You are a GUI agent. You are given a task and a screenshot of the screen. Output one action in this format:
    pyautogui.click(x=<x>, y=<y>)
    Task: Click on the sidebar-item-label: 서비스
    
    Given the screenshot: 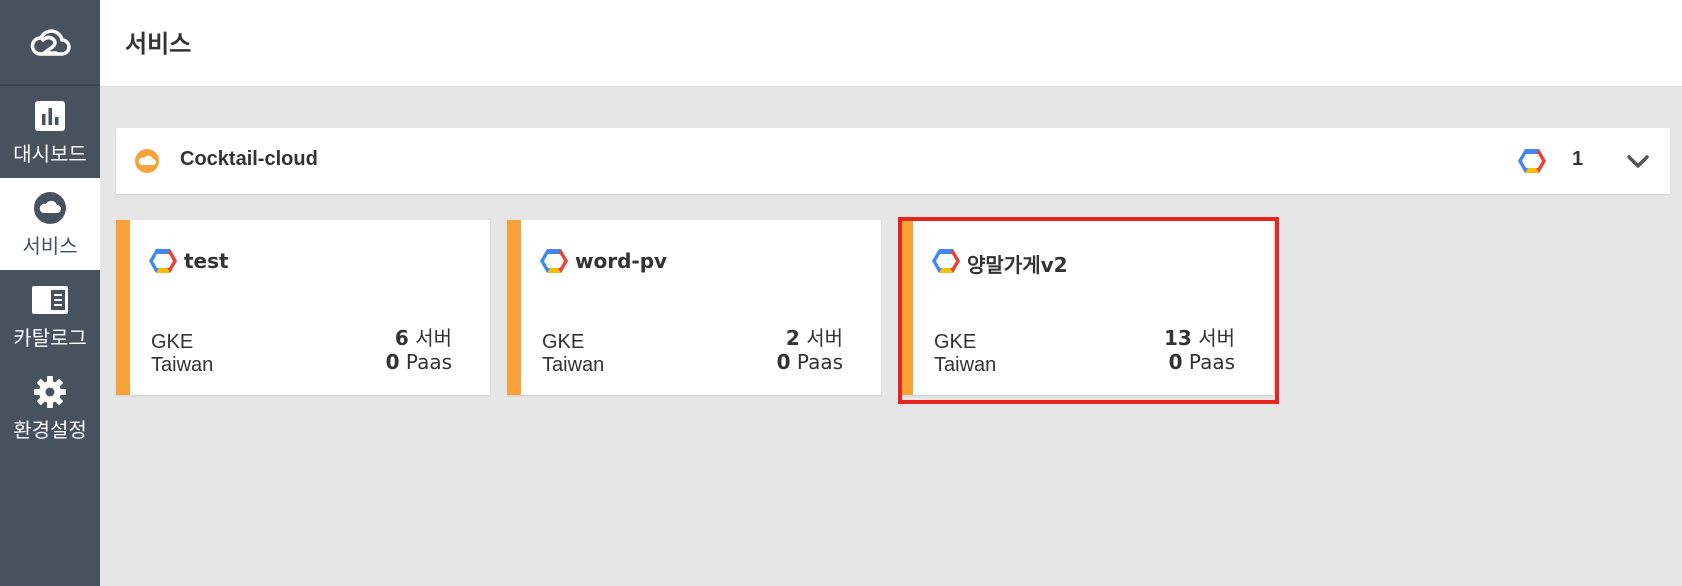 What is the action you would take?
    pyautogui.click(x=50, y=245)
    